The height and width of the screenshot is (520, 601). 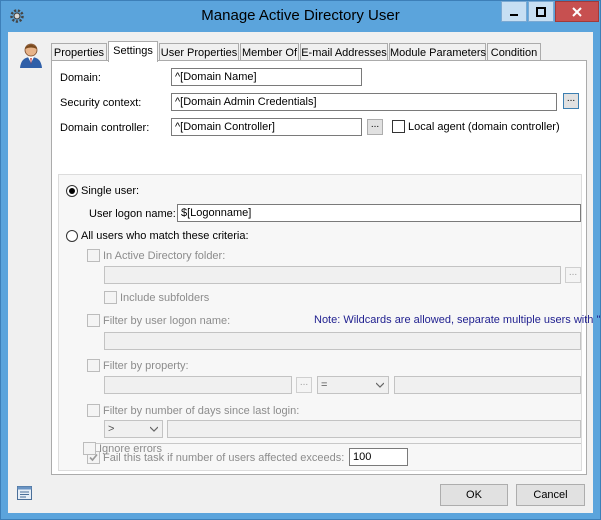 What do you see at coordinates (300, 16) in the screenshot?
I see `title-bar: Manage Active Directory User` at bounding box center [300, 16].